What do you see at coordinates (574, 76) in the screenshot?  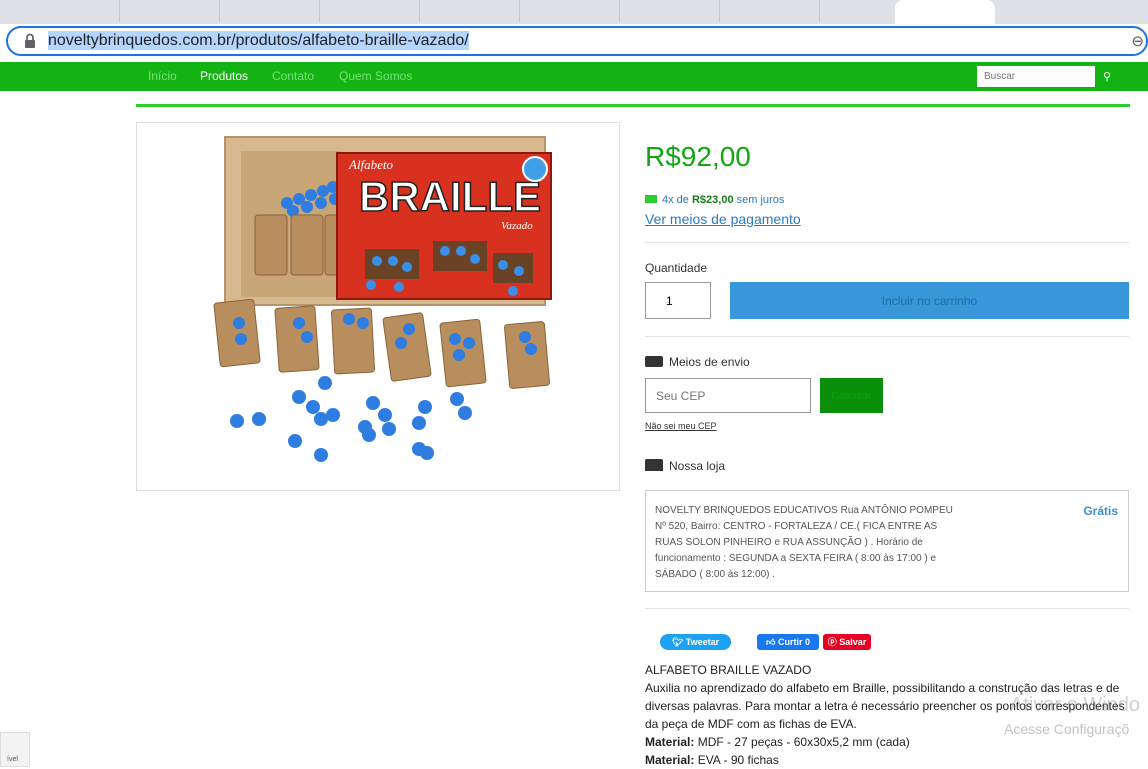 I see `site-navbar: Início Produtos Contato Quem Somos ⚲` at bounding box center [574, 76].